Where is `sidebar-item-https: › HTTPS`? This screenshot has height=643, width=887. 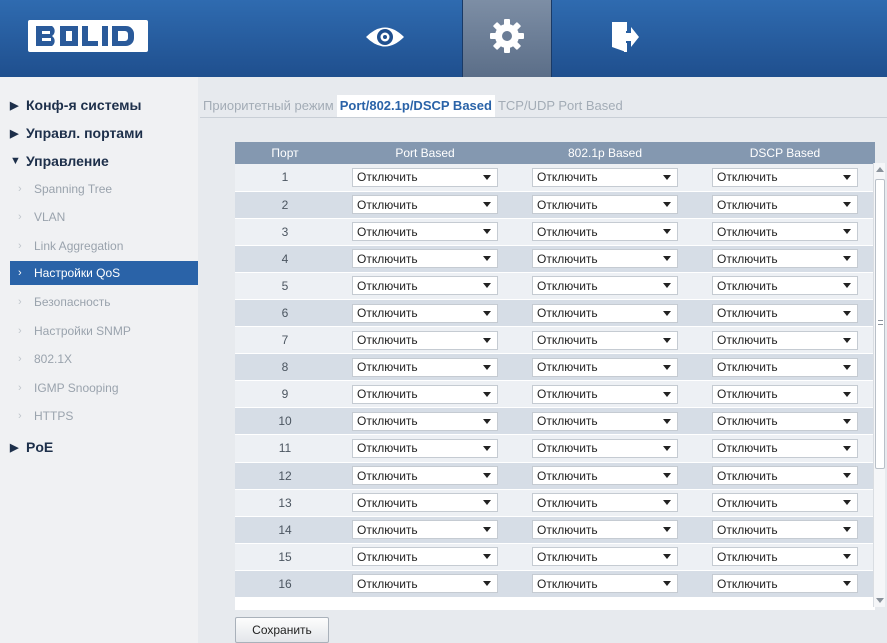
sidebar-item-https: › HTTPS is located at coordinates (99, 416).